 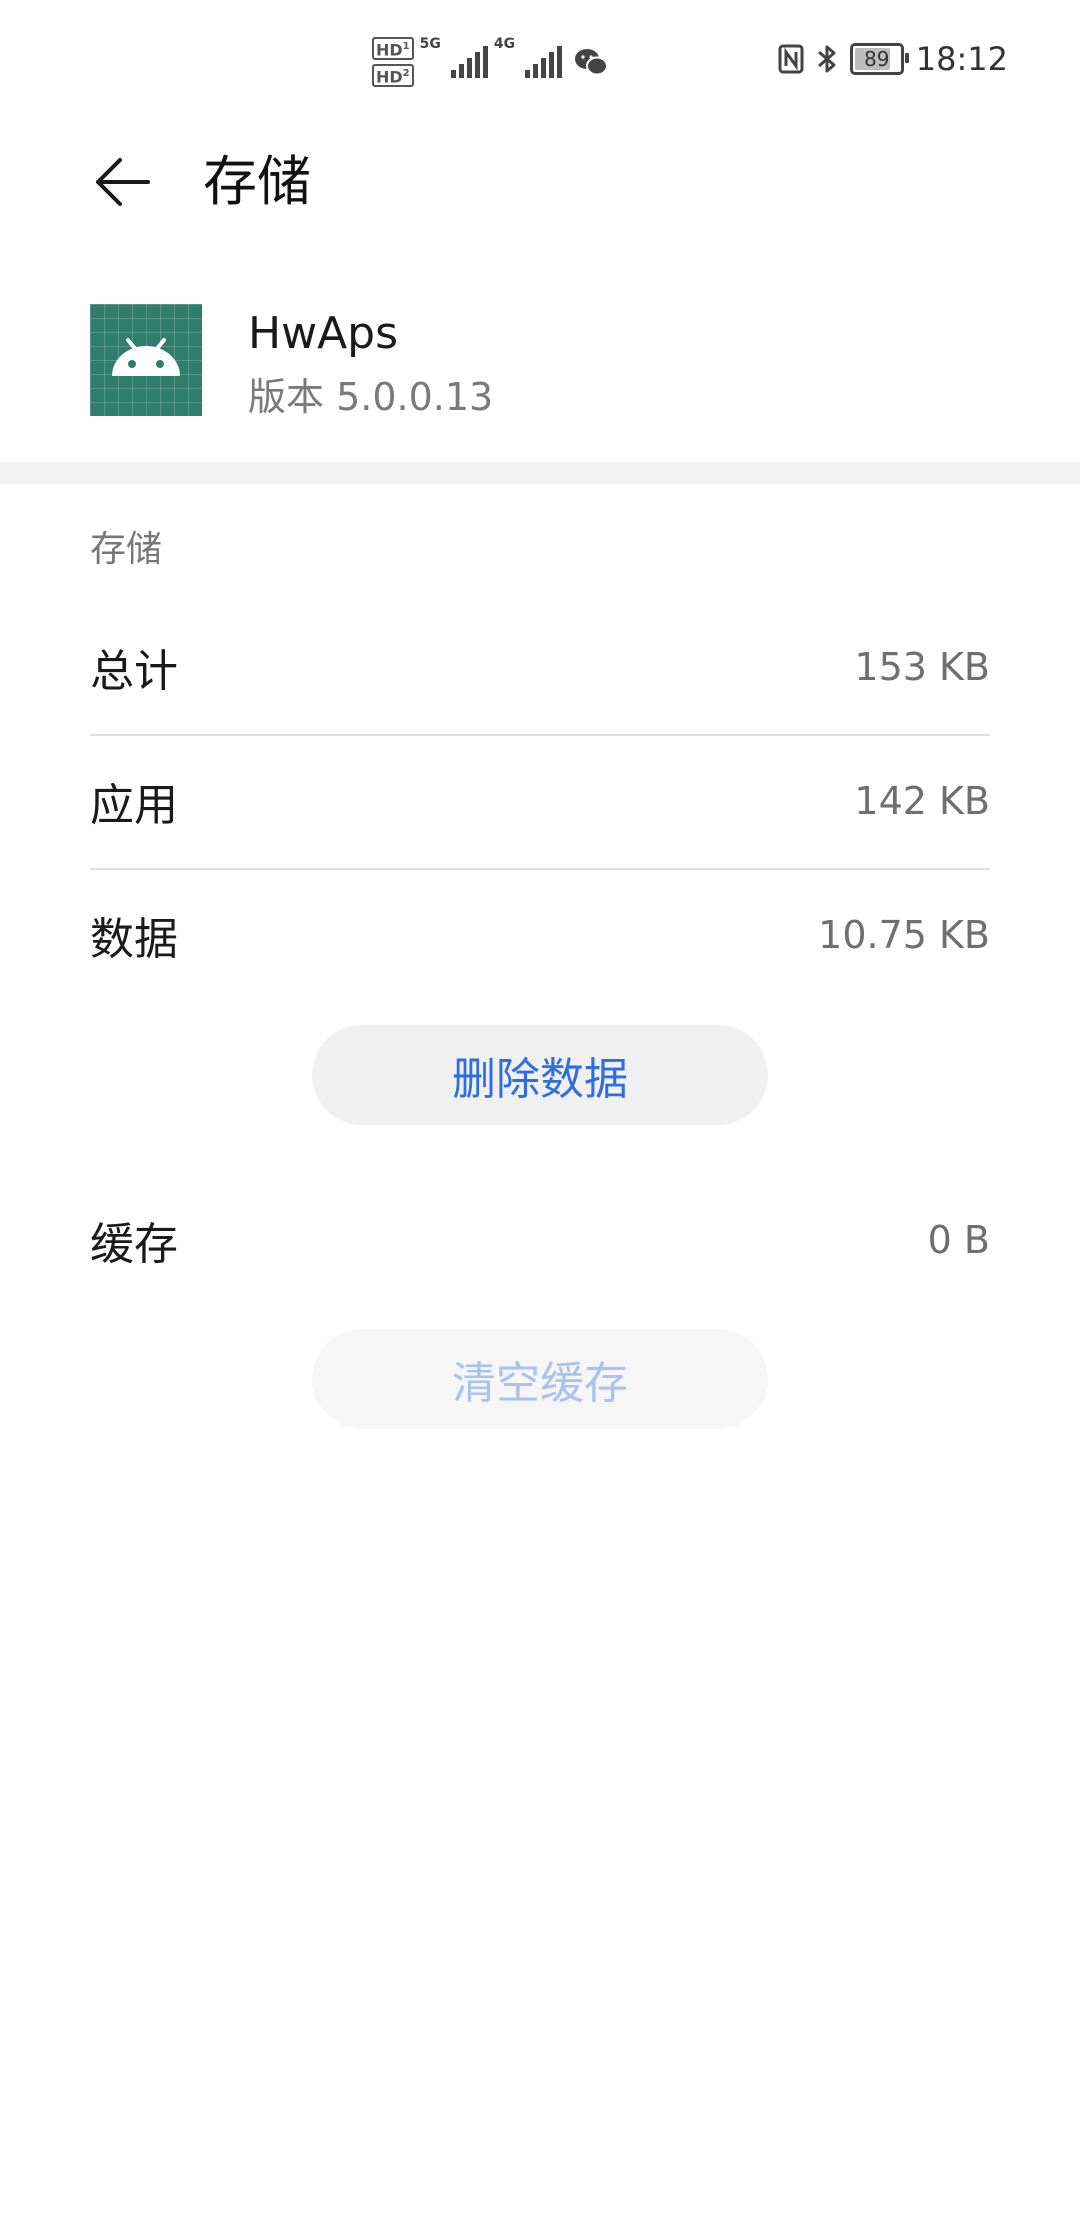 I want to click on battery-level: 89, so click(x=877, y=59).